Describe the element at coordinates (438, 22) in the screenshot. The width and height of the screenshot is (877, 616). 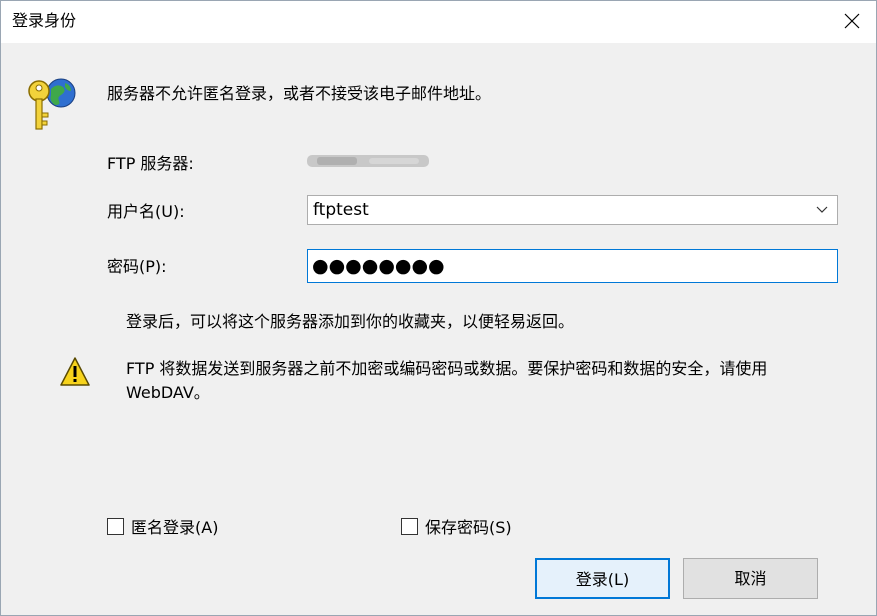
I see `title-bar: 登录身份` at that location.